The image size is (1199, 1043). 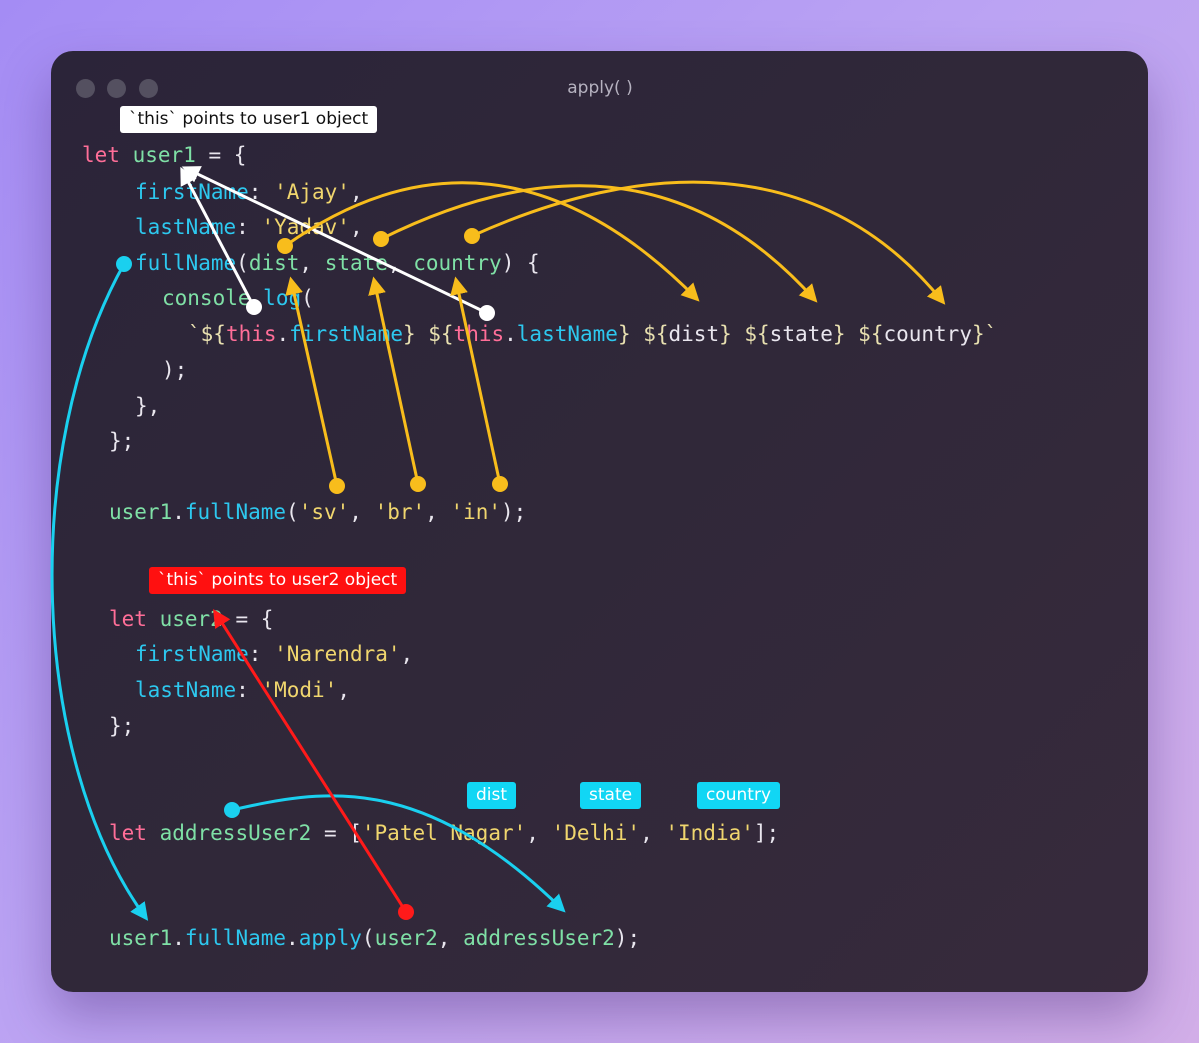 I want to click on arrow-param-country, so click(x=708, y=242).